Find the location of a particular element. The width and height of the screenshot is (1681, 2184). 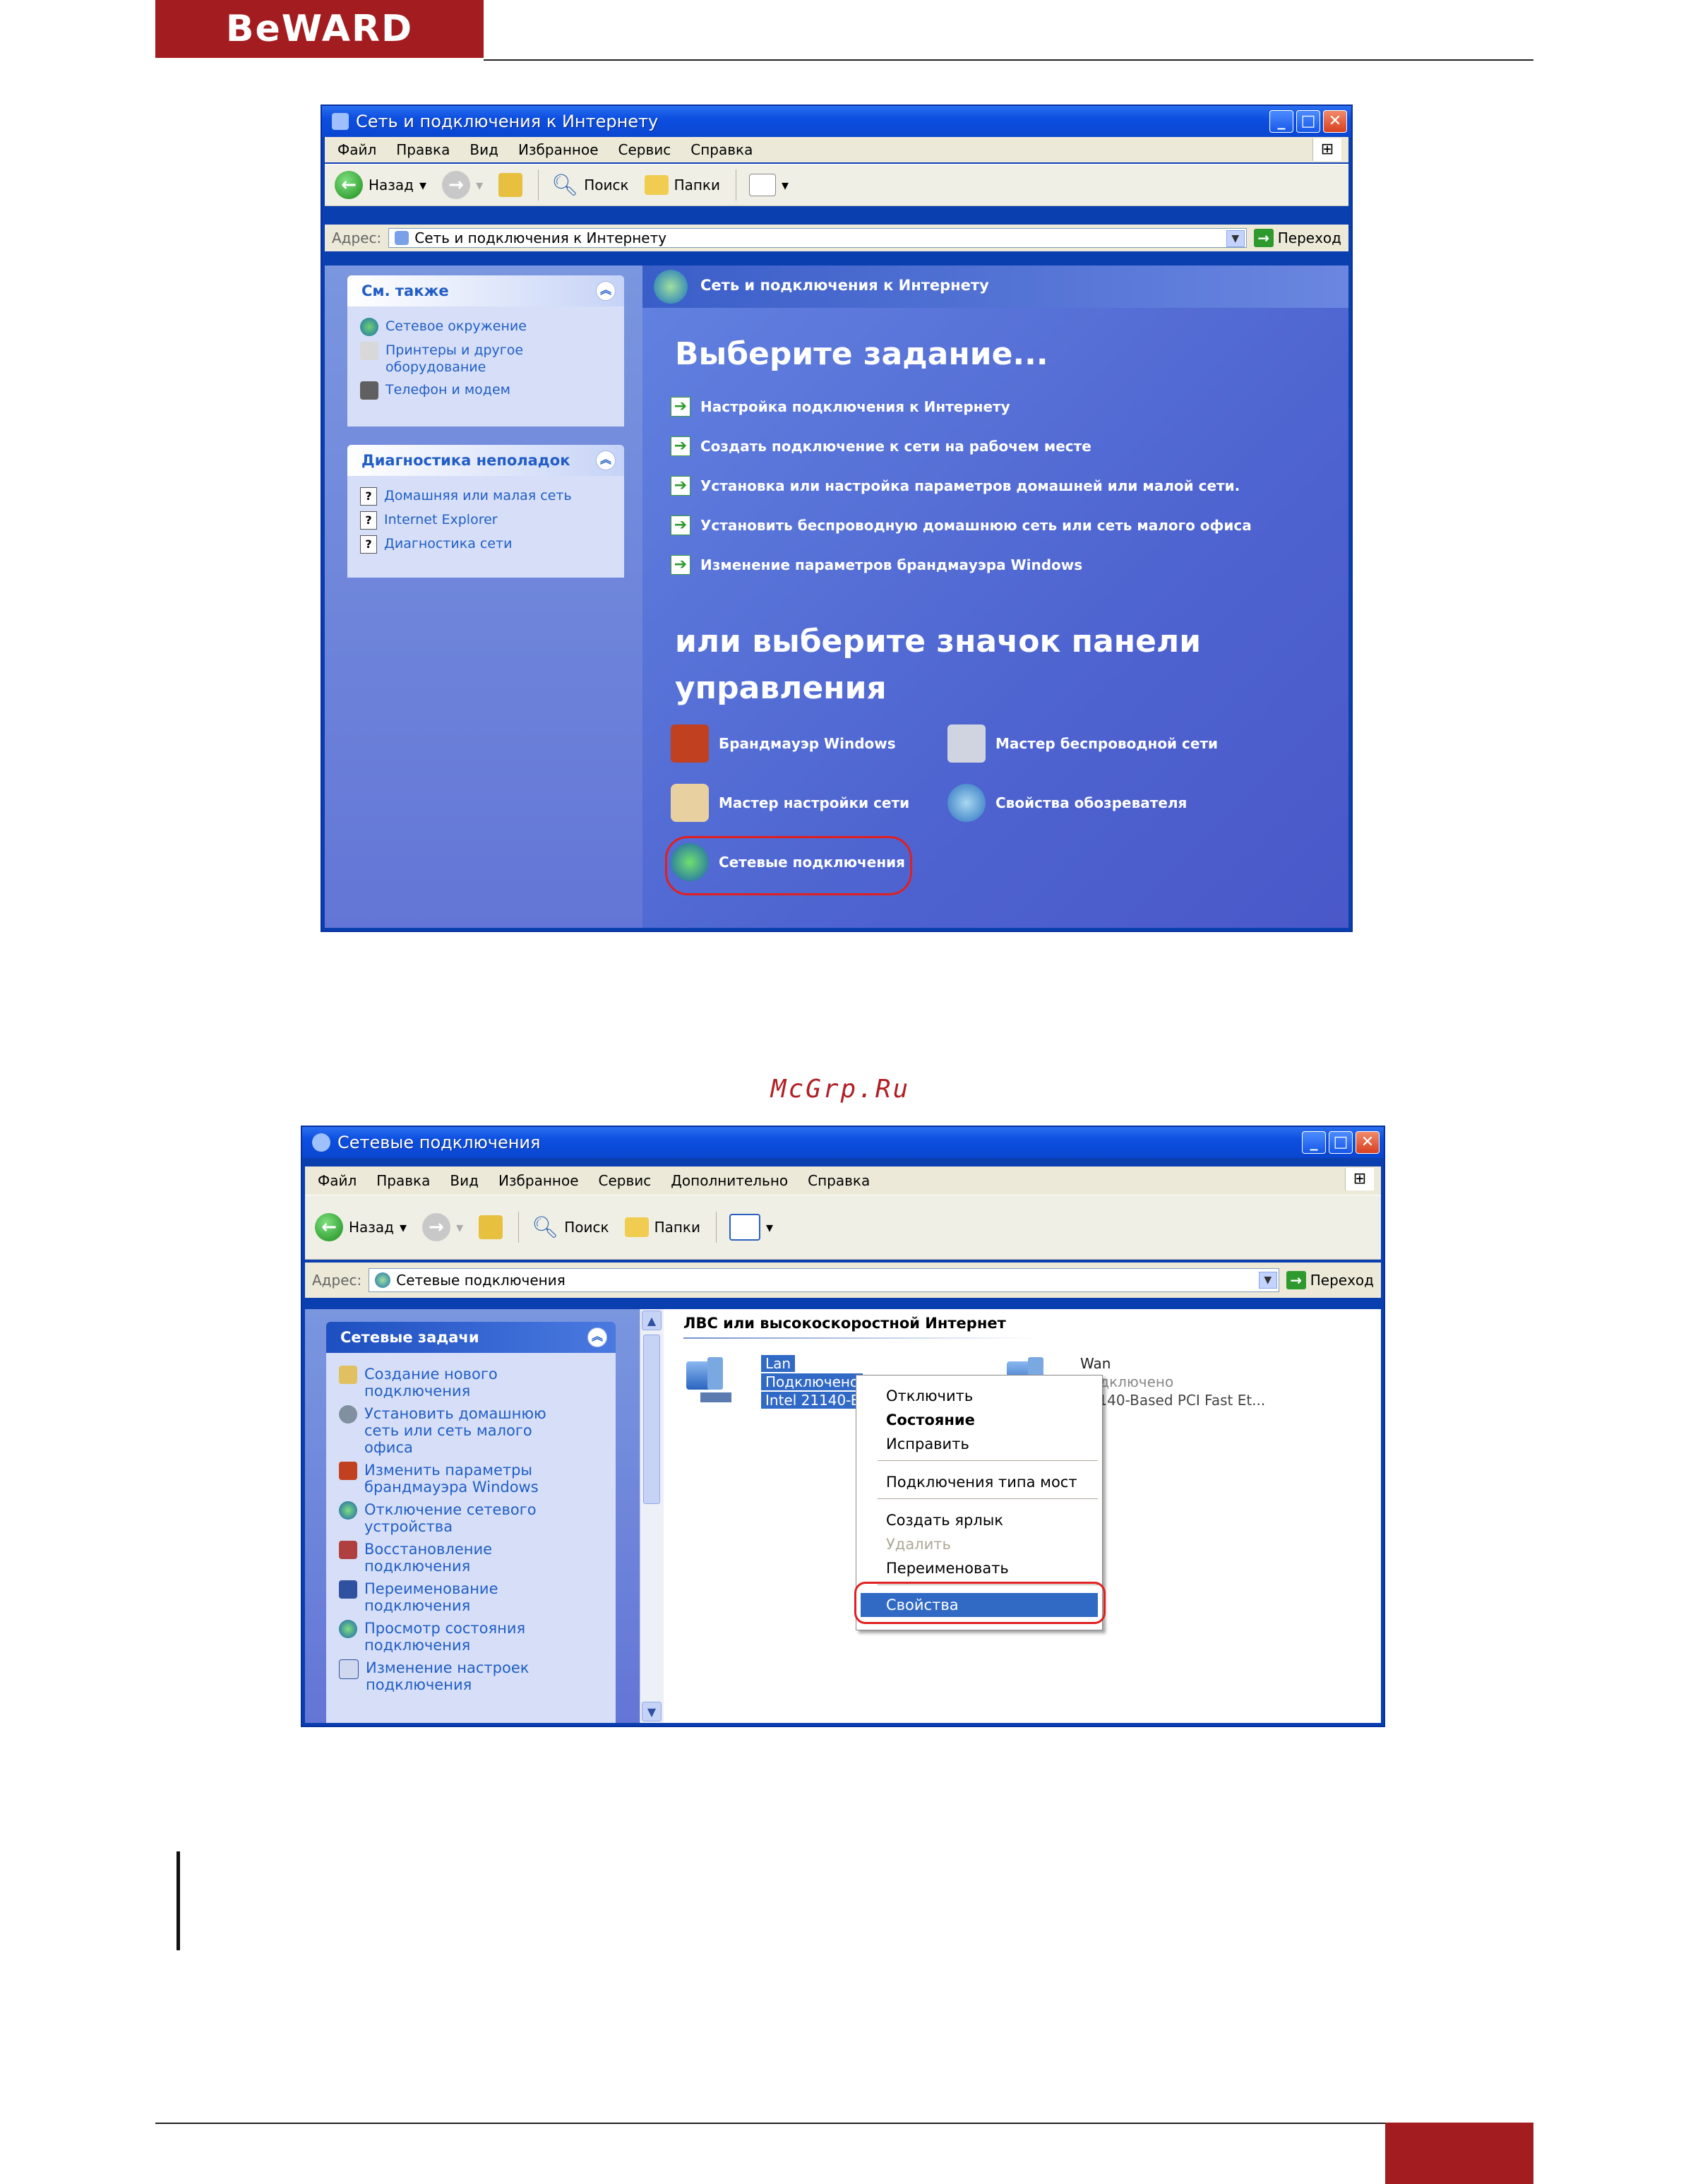

category-header: Сеть и подключения к Интернету is located at coordinates (845, 285).